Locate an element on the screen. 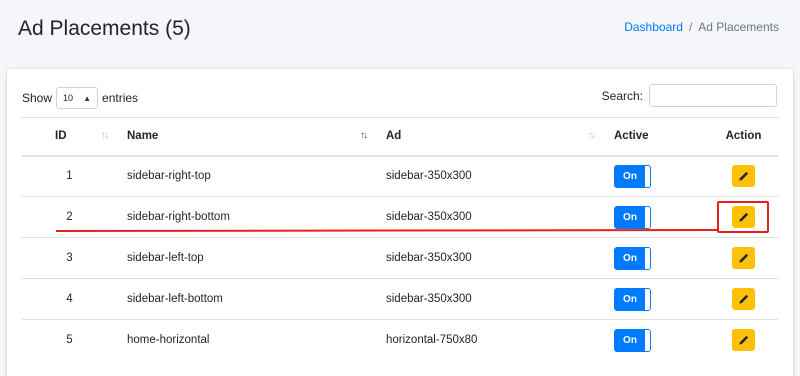  table-row: 3 sidebar-left-top sidebar-350x300 On is located at coordinates (400, 258).